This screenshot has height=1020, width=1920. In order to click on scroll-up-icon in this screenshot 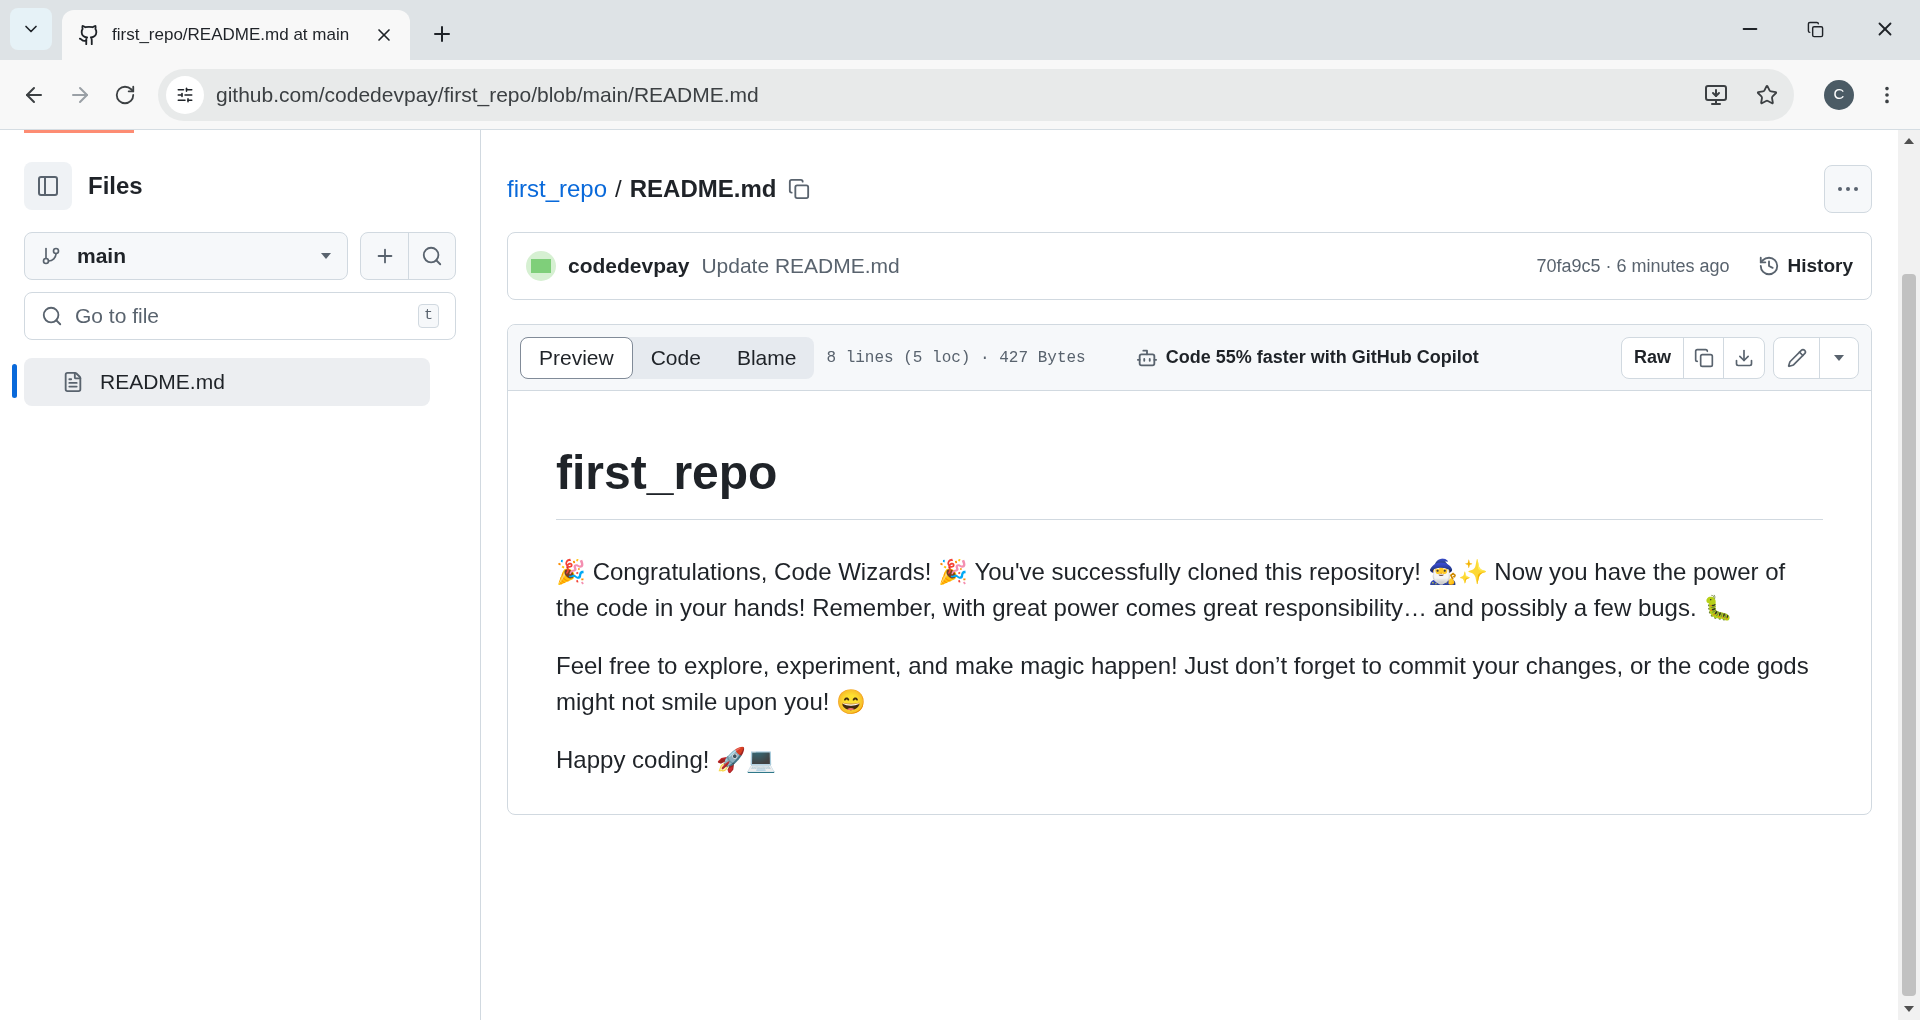, I will do `click(1909, 141)`.